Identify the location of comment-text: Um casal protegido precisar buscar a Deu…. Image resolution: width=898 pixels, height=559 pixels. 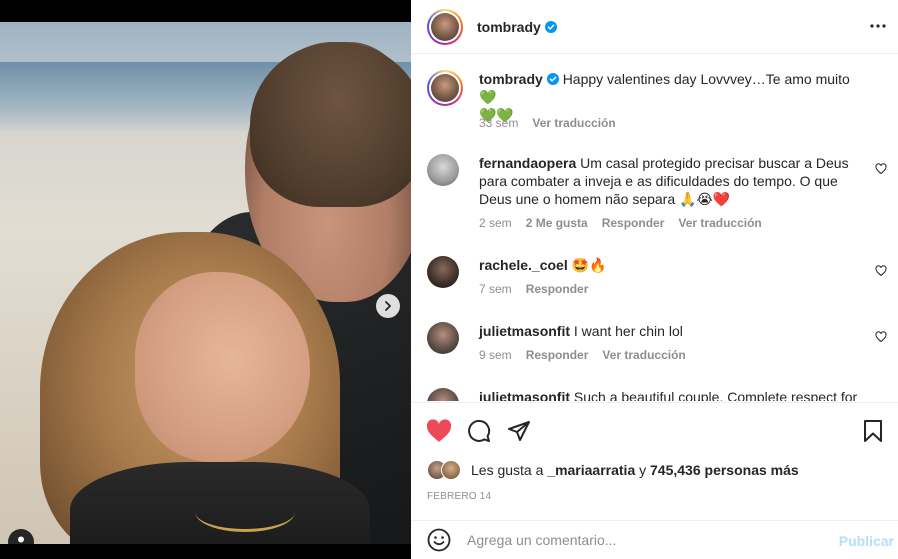
(714, 163).